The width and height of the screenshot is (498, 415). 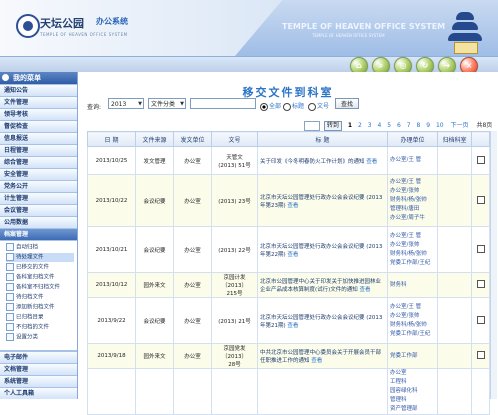 I want to click on row-source: 园外来文, so click(x=154, y=285).